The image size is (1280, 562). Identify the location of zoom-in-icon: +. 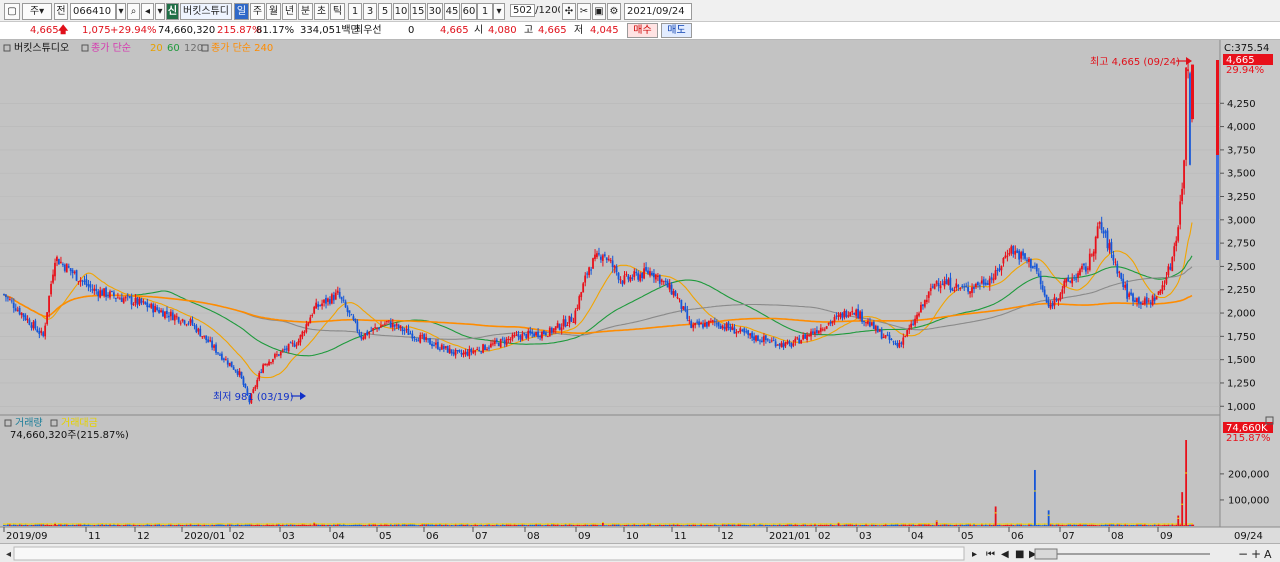
(1256, 554).